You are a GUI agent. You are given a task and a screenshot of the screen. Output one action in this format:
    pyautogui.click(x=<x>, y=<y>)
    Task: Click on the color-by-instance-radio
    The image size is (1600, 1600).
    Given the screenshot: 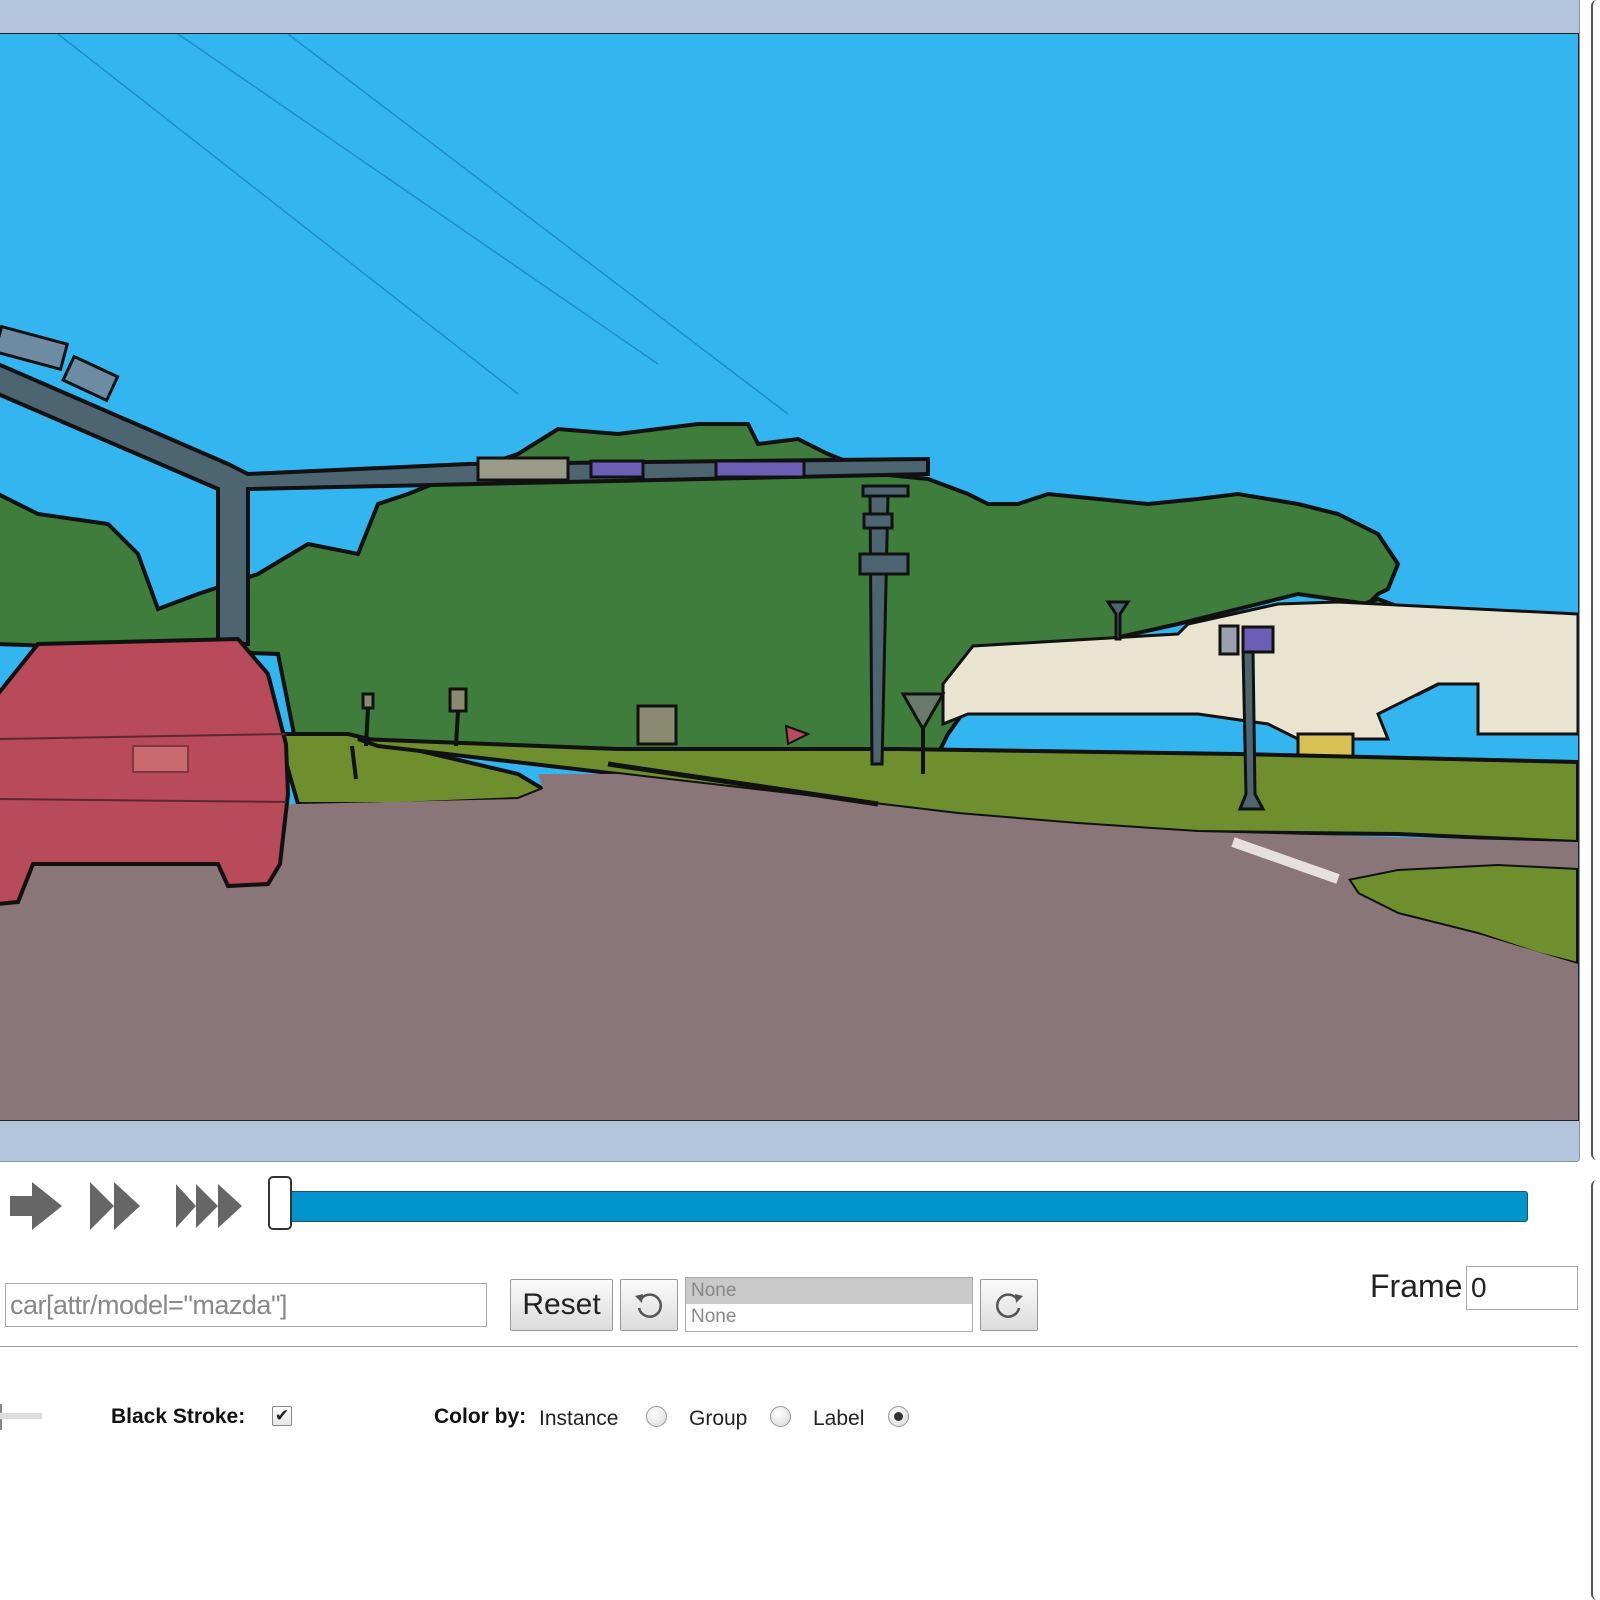 What is the action you would take?
    pyautogui.click(x=656, y=1416)
    